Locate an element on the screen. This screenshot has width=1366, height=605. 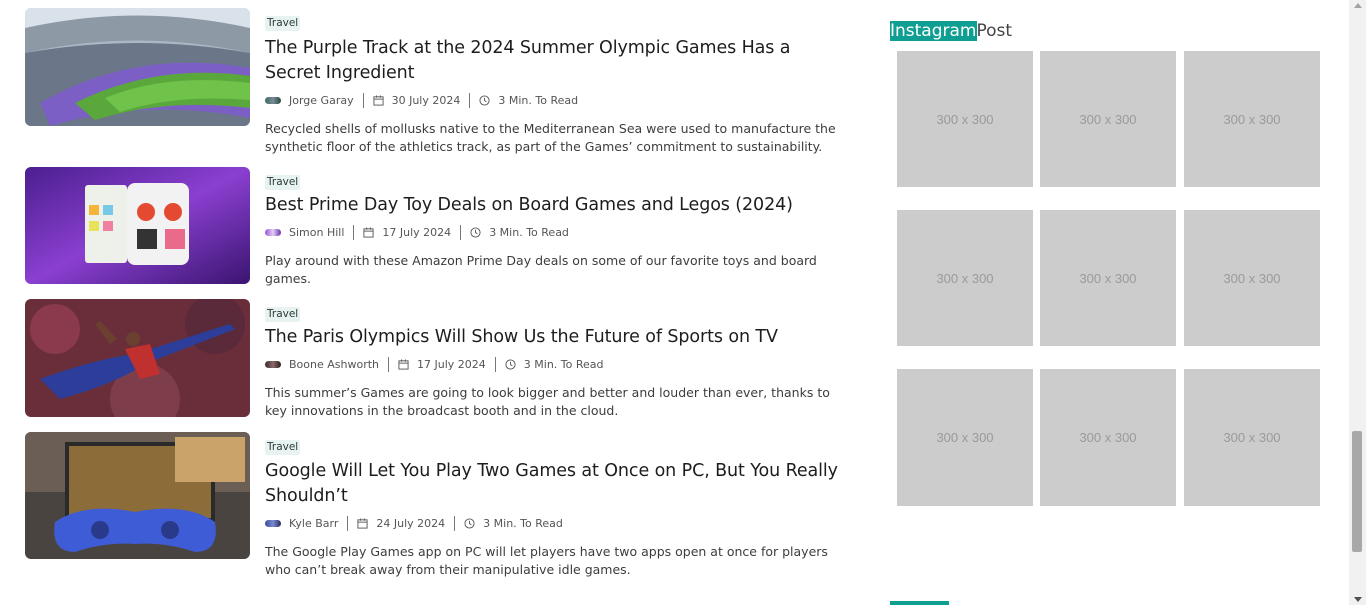
scroll-up-arrow-icon is located at coordinates (1358, 5).